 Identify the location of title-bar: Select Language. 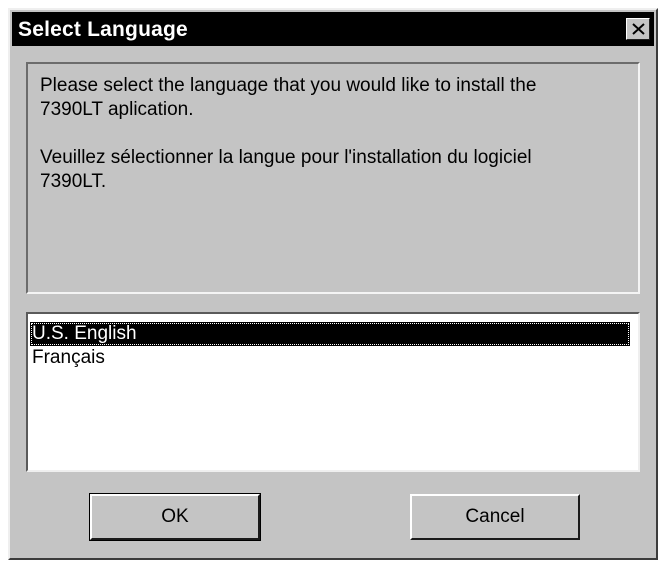
(333, 29).